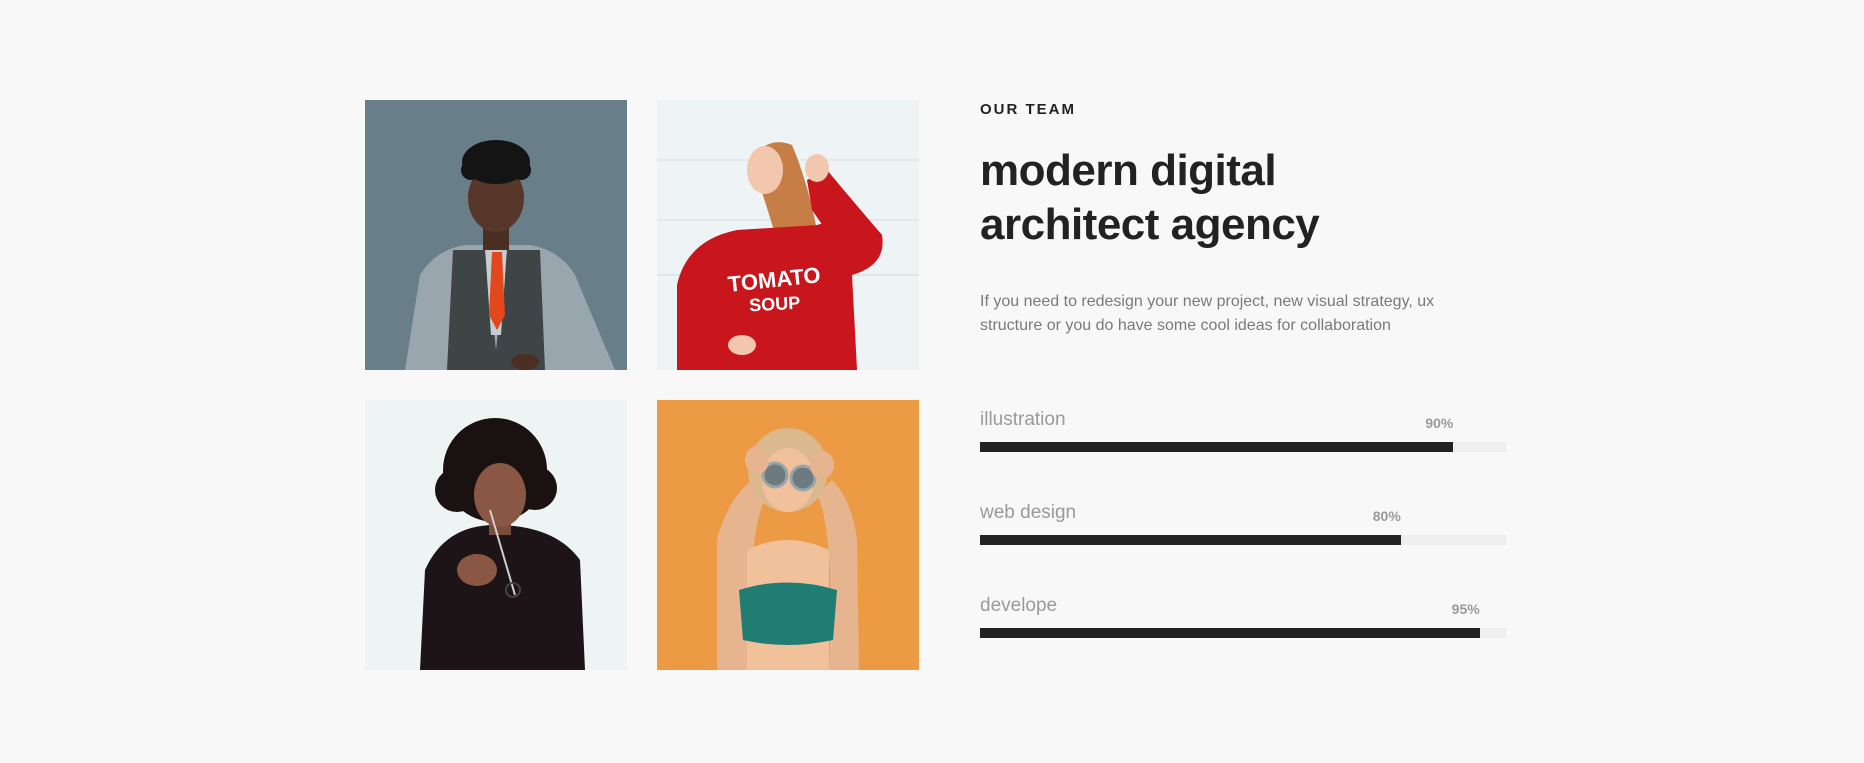 The width and height of the screenshot is (1864, 763). I want to click on skill-label: illustration, so click(1023, 419).